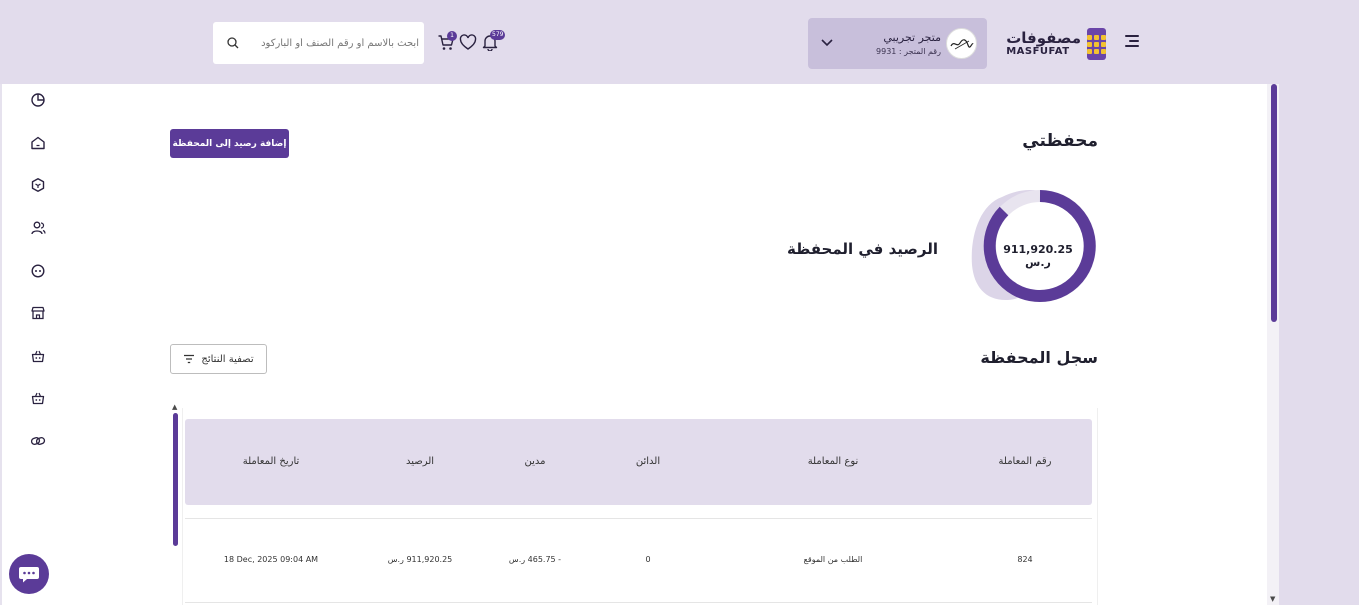  I want to click on search-icon, so click(233, 43).